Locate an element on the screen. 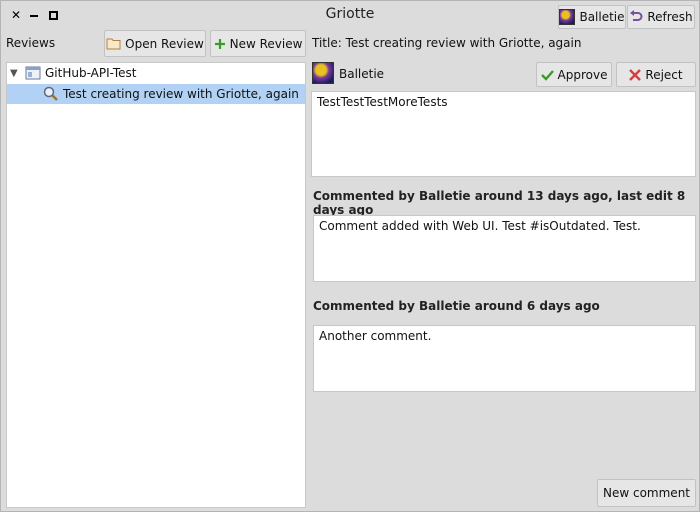  approve-label: Approve is located at coordinates (582, 74).